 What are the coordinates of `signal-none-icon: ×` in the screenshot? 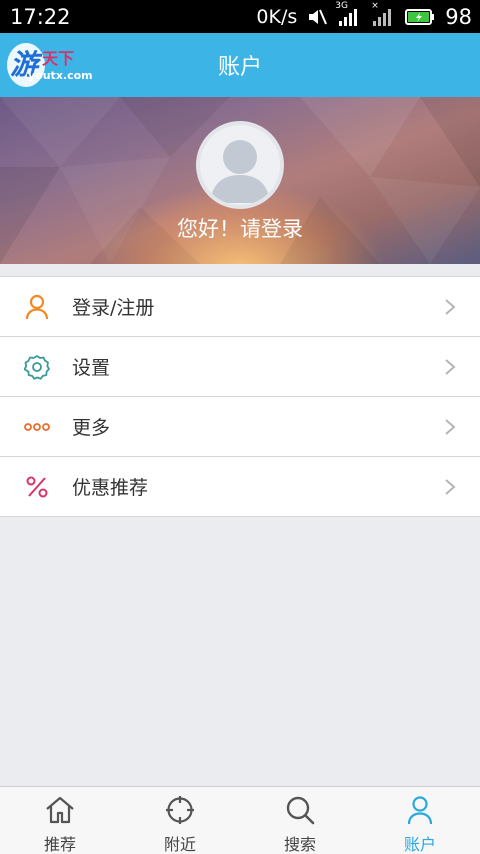 It's located at (383, 14).